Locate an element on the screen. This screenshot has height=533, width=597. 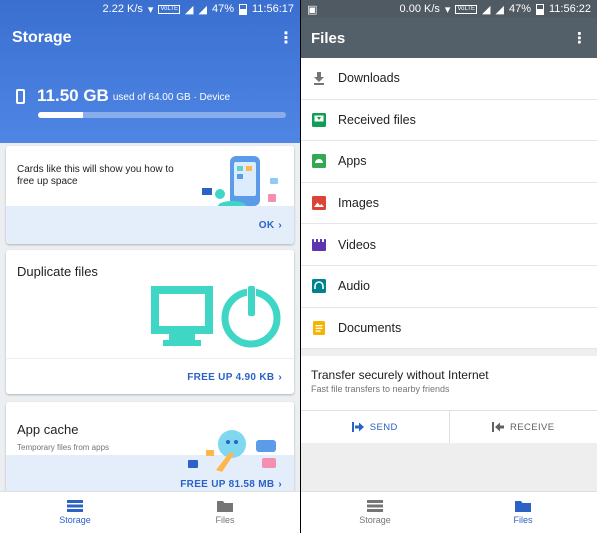
category-label: Downloads is located at coordinates (369, 78).